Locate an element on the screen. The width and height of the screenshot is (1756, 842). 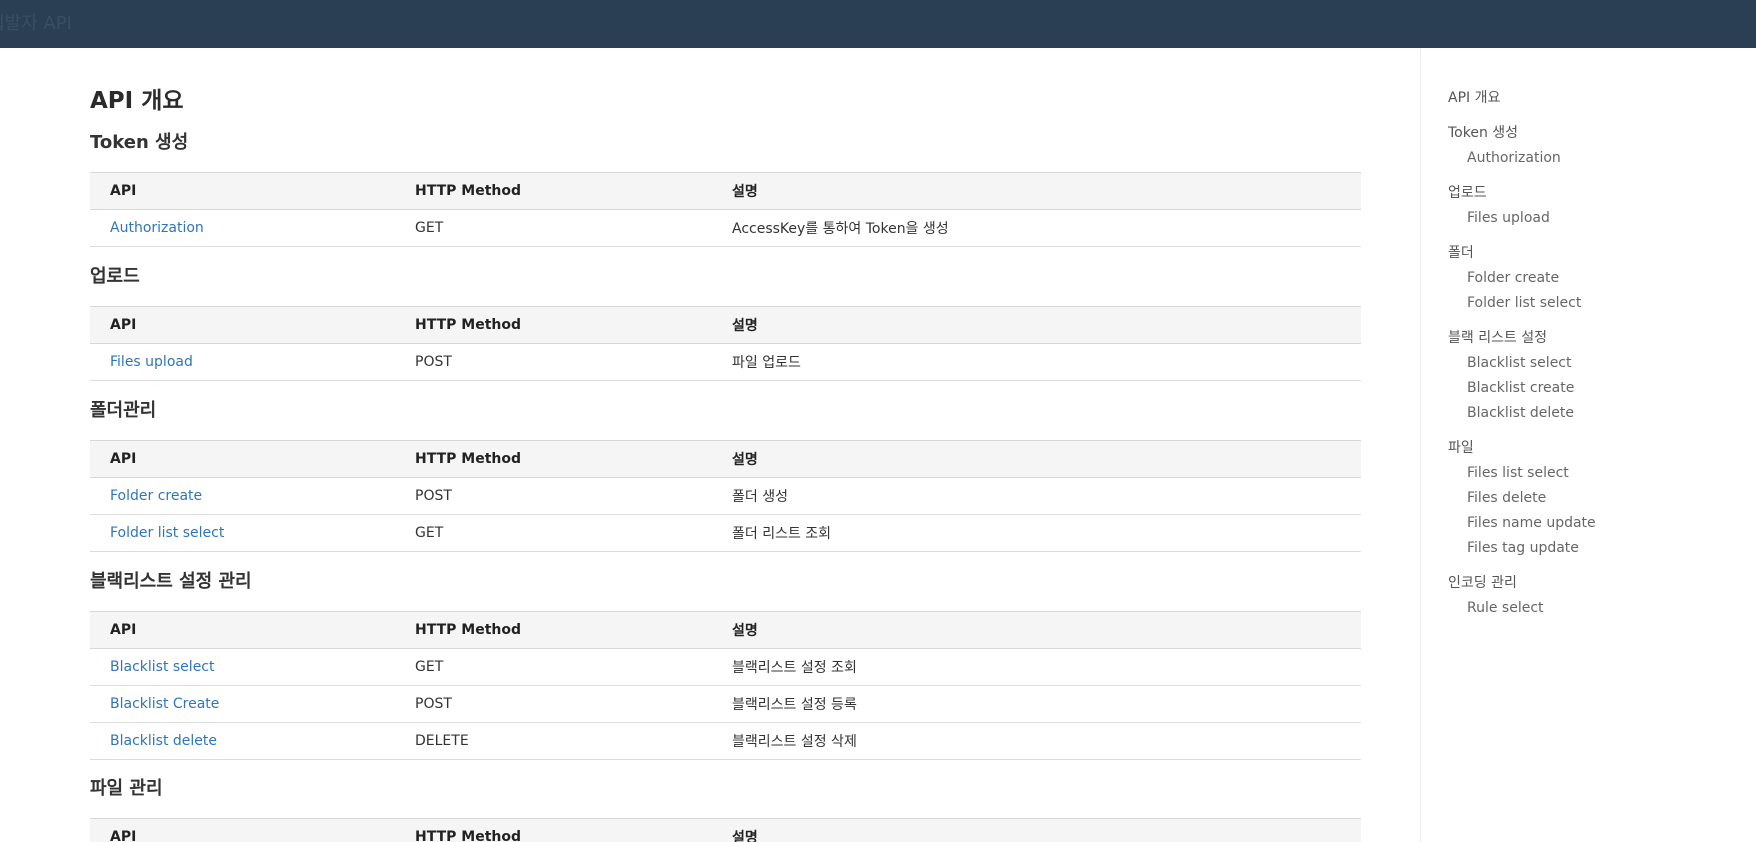
toc-link-item: Folder list select is located at coordinates (1522, 303).